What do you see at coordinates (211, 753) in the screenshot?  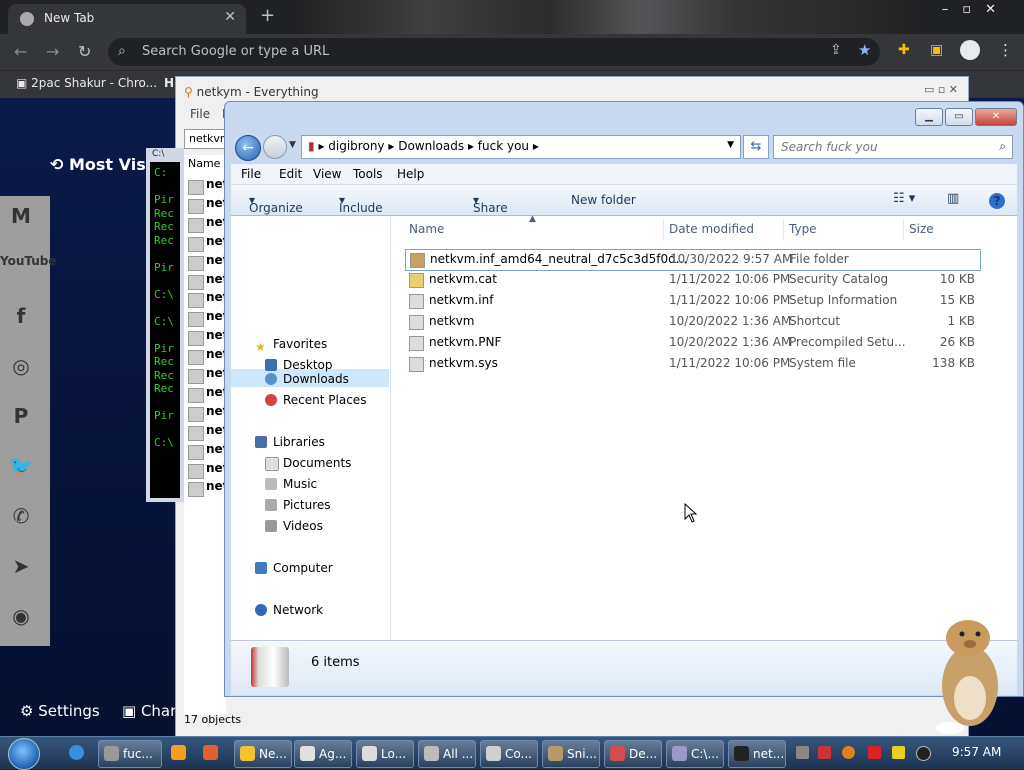 I see `pinned-app-quicklaunch-icon` at bounding box center [211, 753].